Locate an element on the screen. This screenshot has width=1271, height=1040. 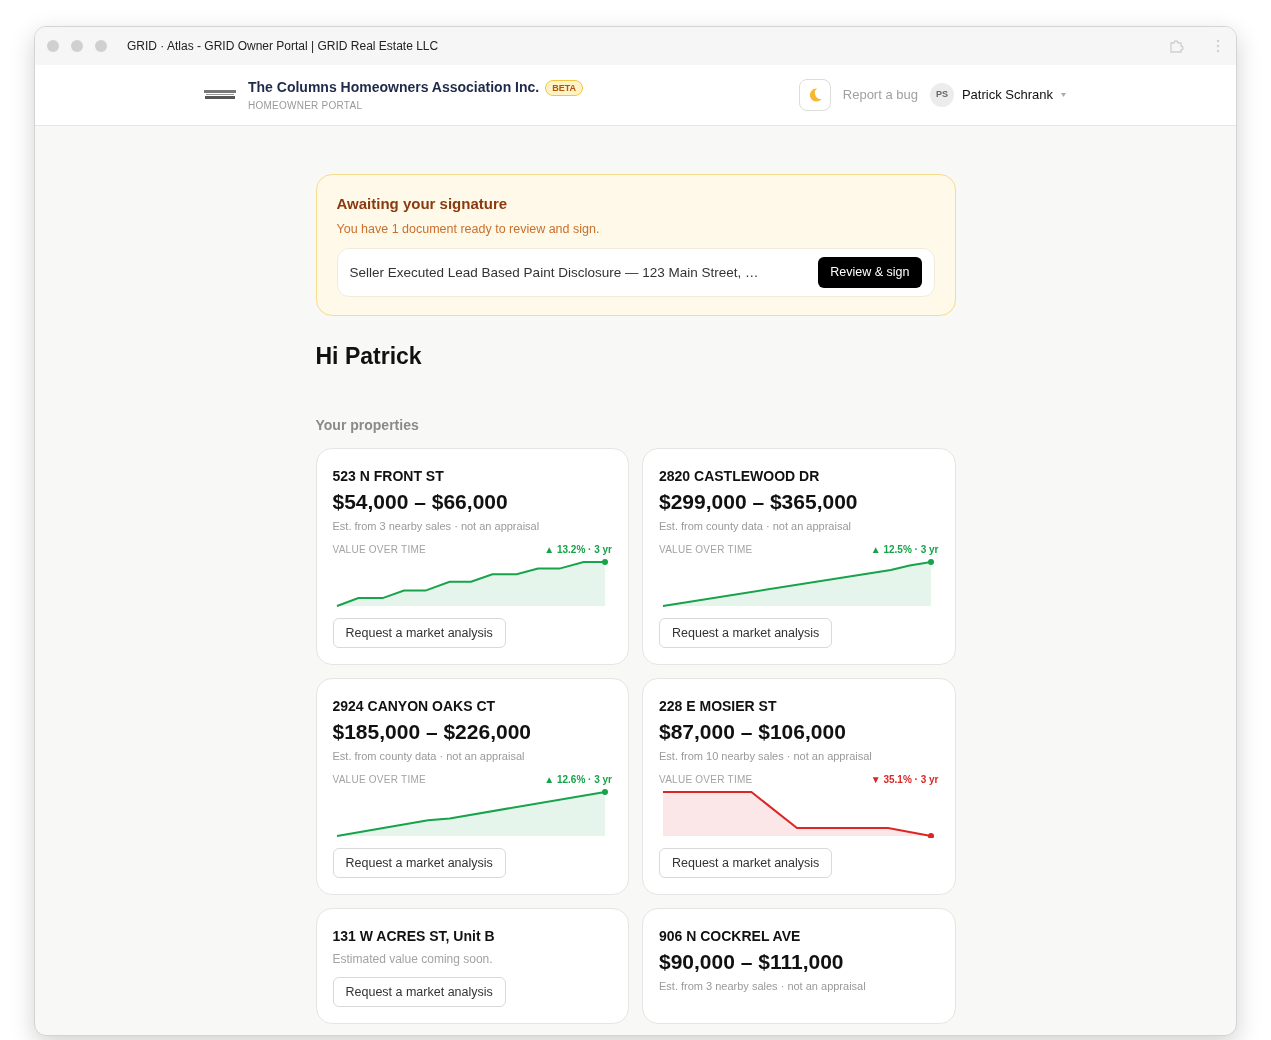
property-address: 228 E MOSIER ST is located at coordinates (718, 706).